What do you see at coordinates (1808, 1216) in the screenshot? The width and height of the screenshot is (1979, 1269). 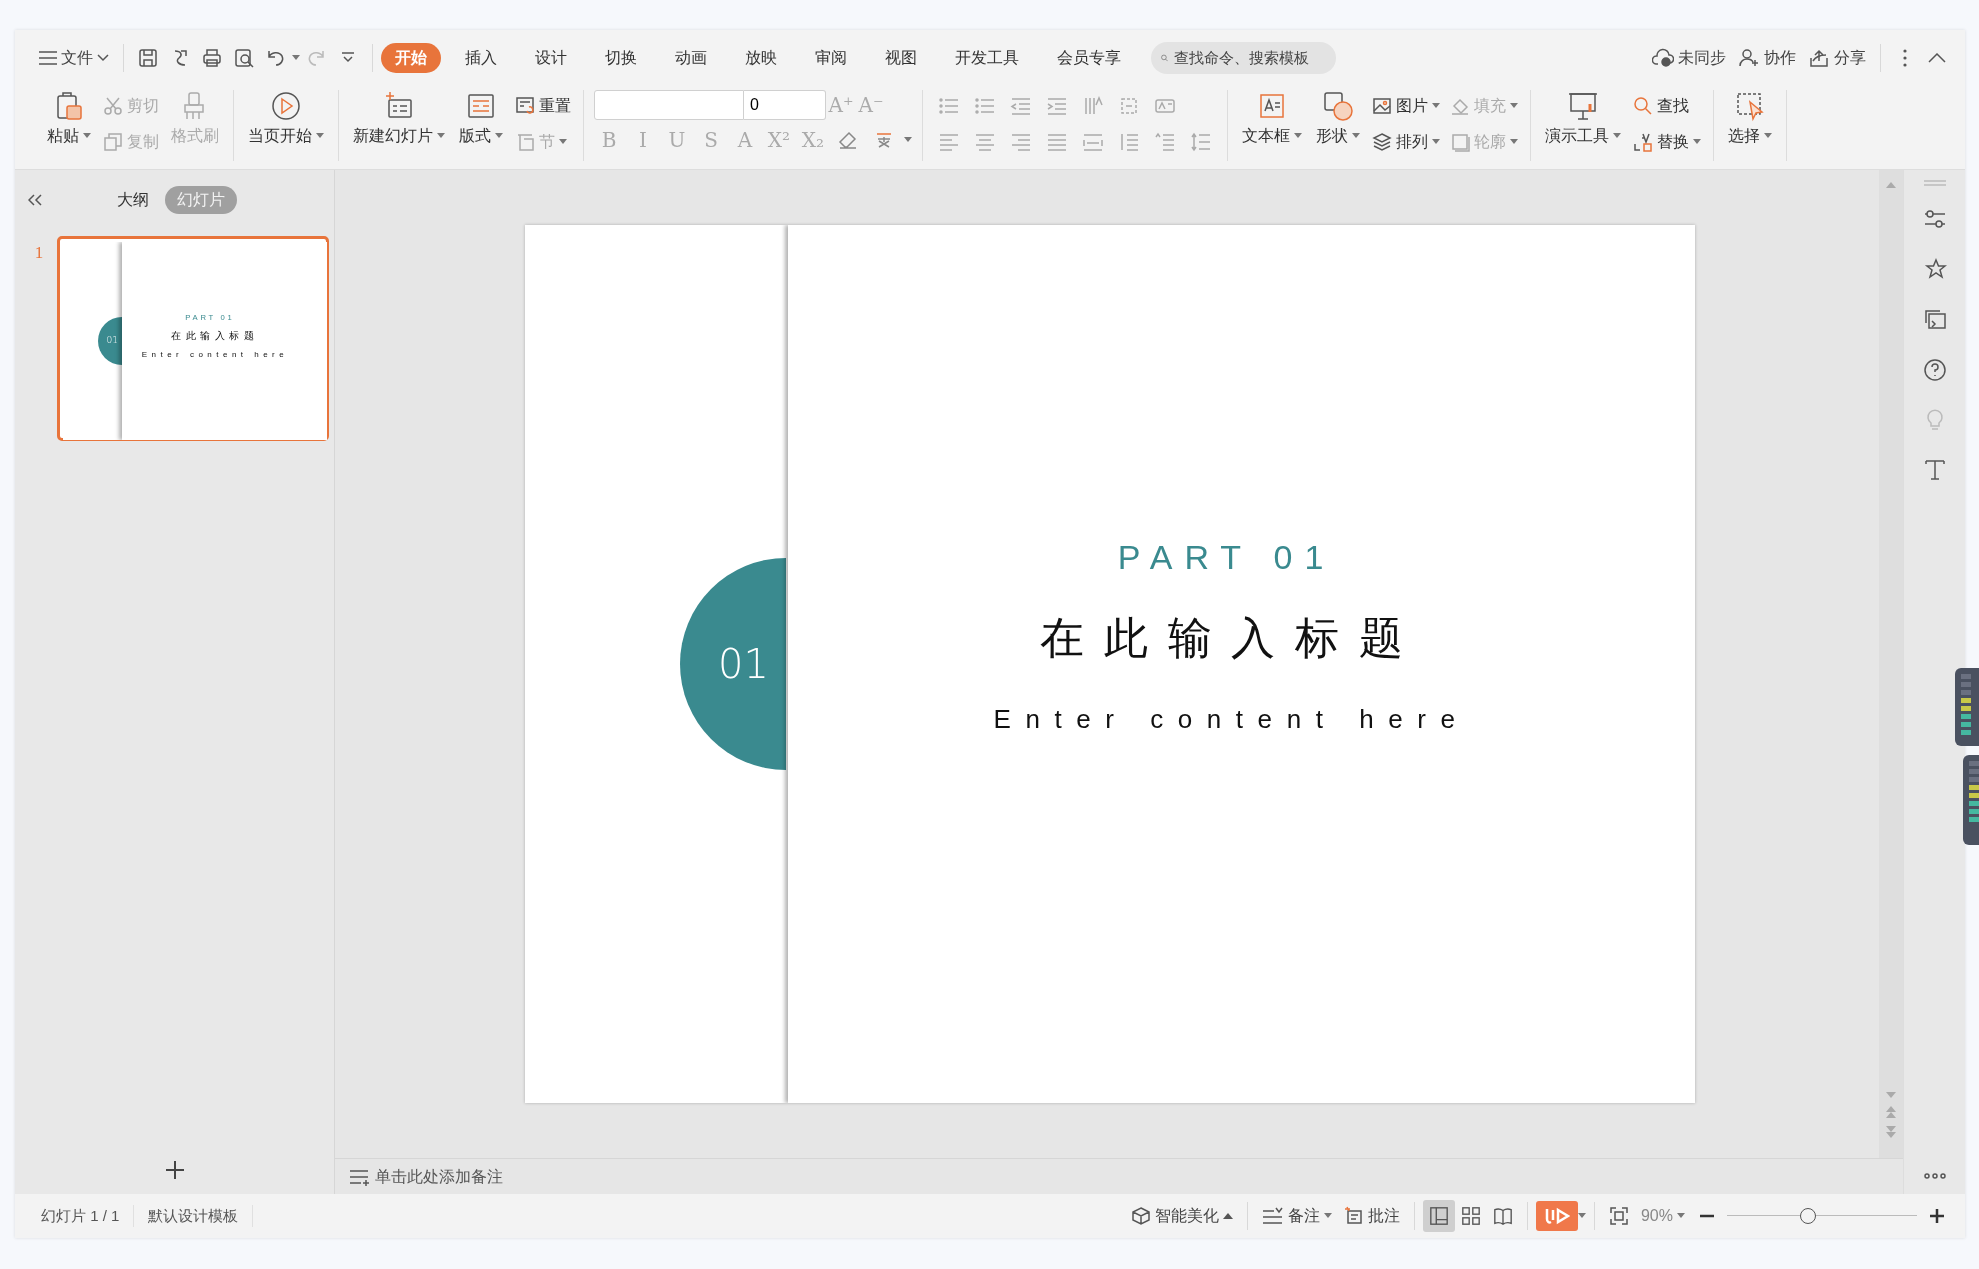 I see `slider-thumb` at bounding box center [1808, 1216].